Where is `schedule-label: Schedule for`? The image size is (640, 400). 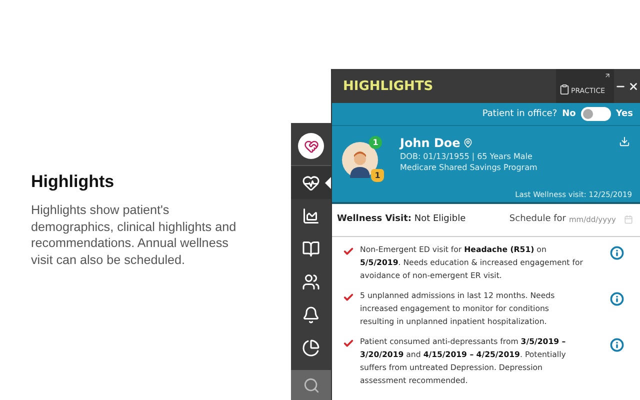 schedule-label: Schedule for is located at coordinates (537, 219).